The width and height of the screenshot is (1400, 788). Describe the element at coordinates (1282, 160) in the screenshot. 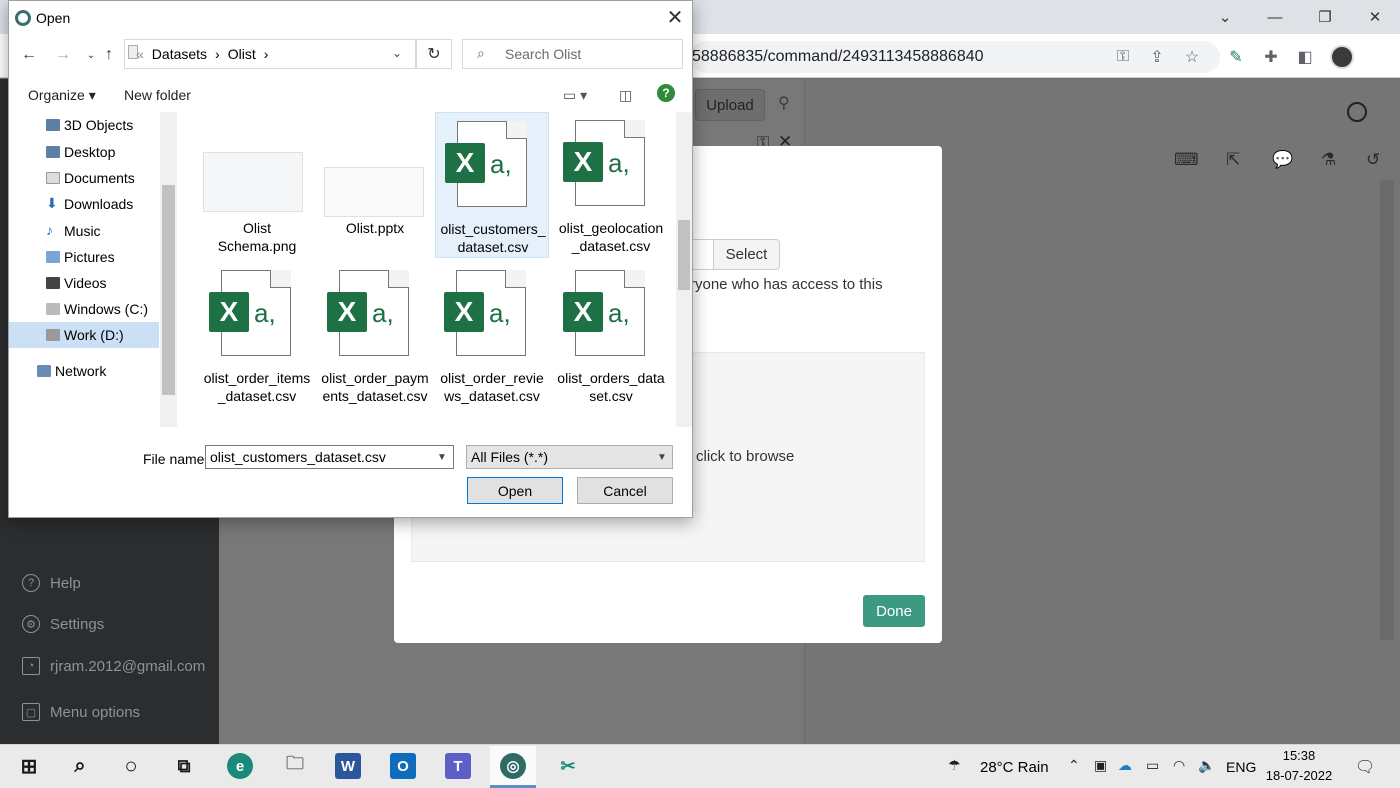

I see `comments-icon: 💬` at that location.